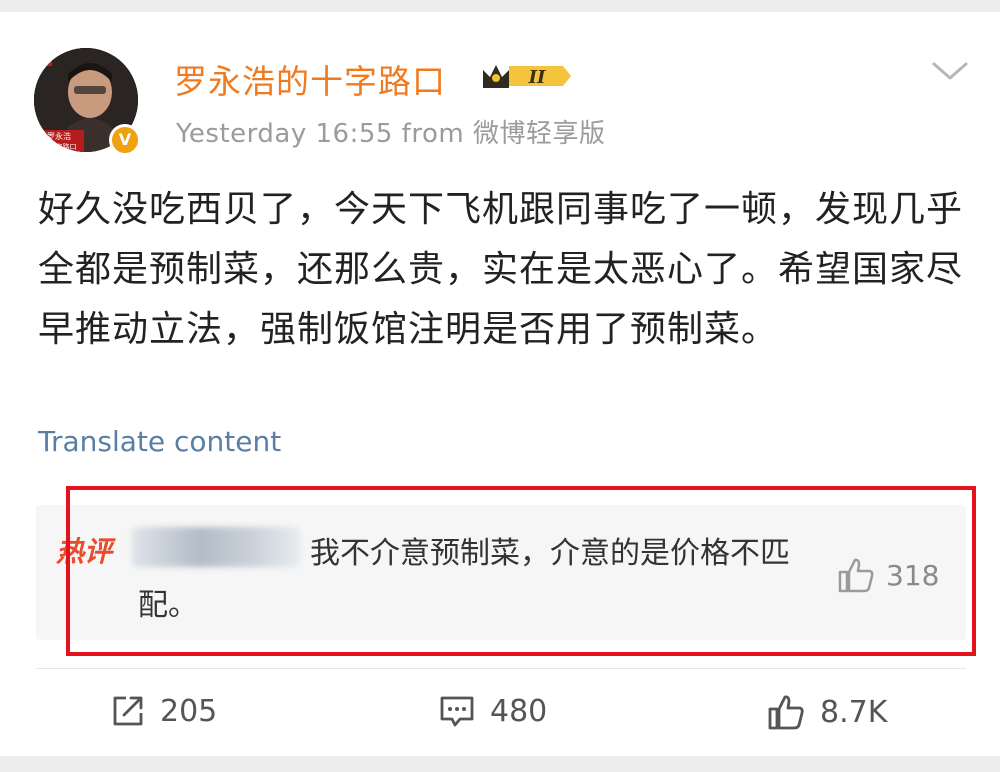 This screenshot has width=1000, height=772. What do you see at coordinates (457, 711) in the screenshot?
I see `comment-icon` at bounding box center [457, 711].